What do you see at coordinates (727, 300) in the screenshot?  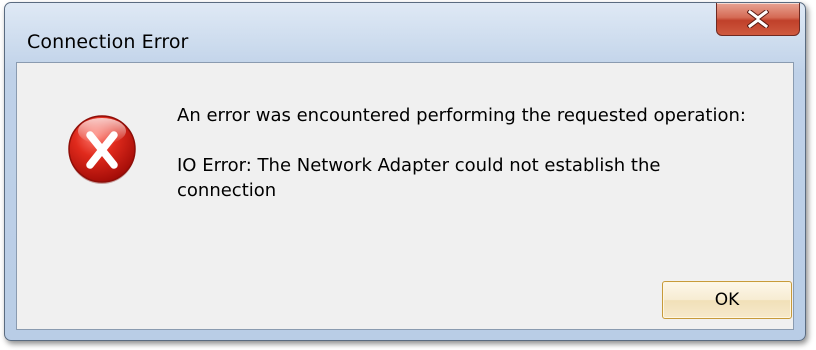 I see `ok-button: OK` at bounding box center [727, 300].